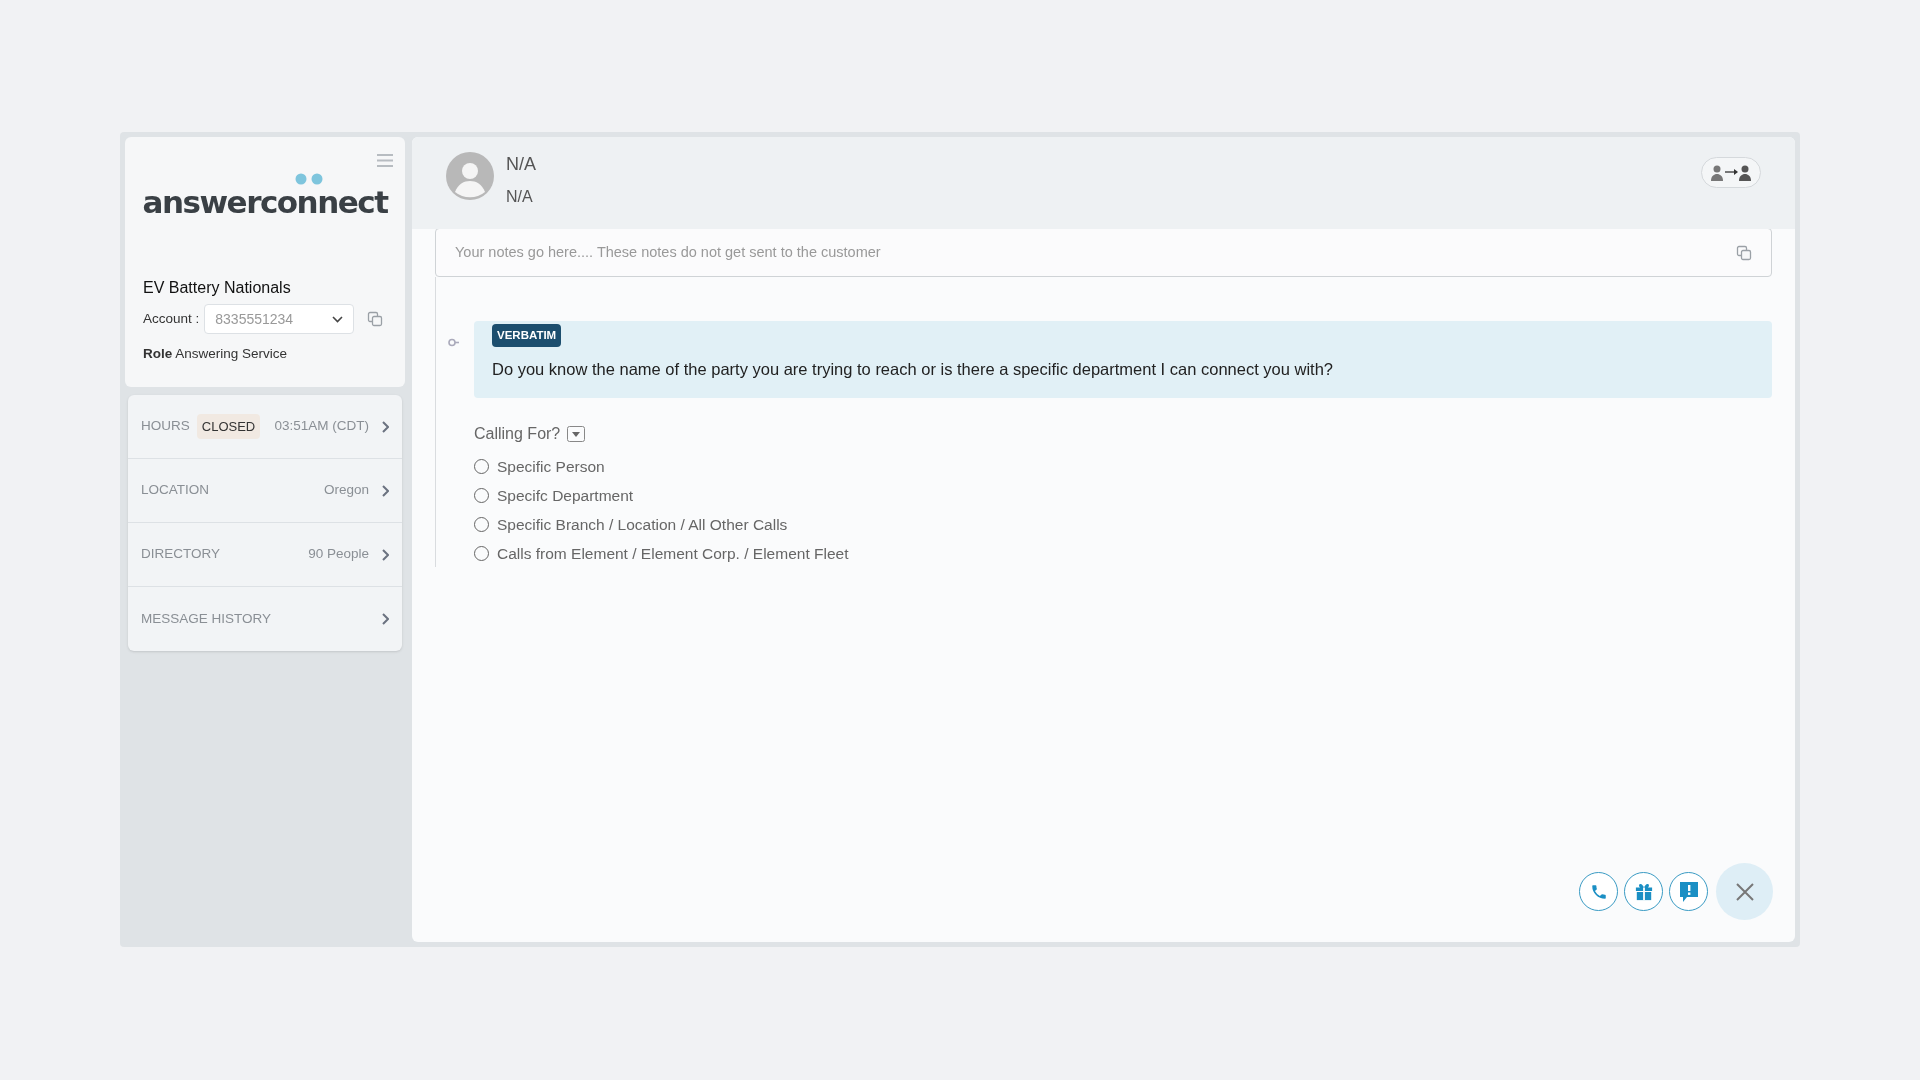 The image size is (1920, 1080). I want to click on role-value: Answering Service, so click(231, 353).